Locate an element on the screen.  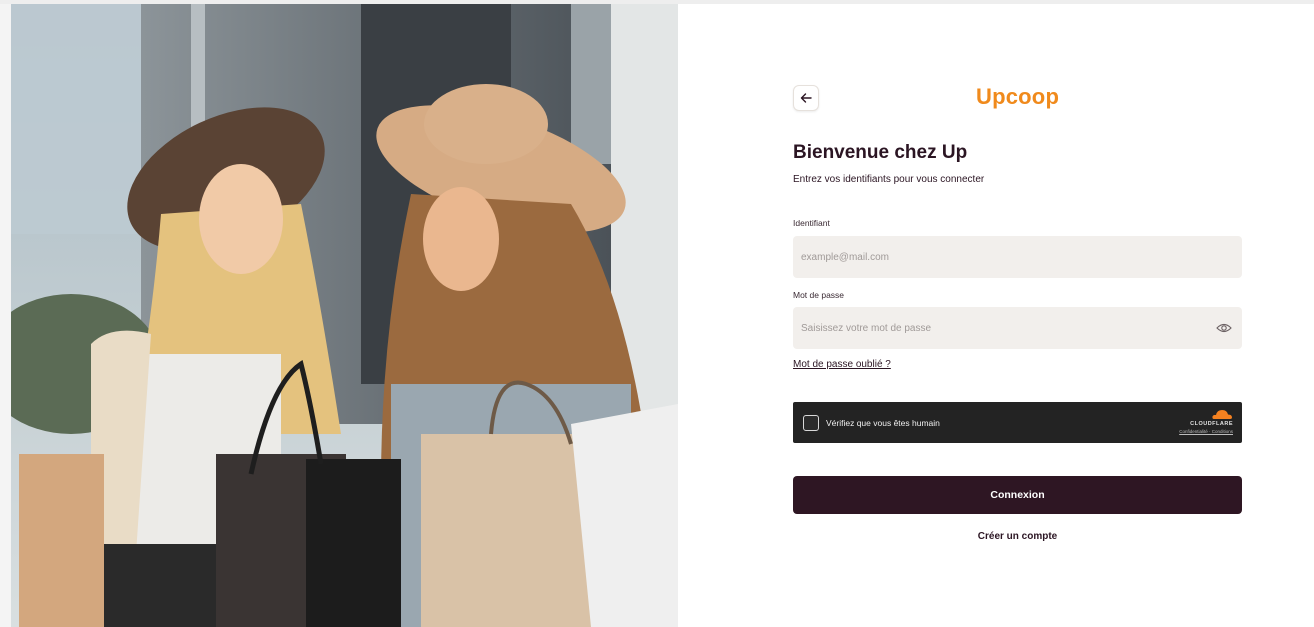
create-account-link: Créer un compte is located at coordinates (1017, 536).